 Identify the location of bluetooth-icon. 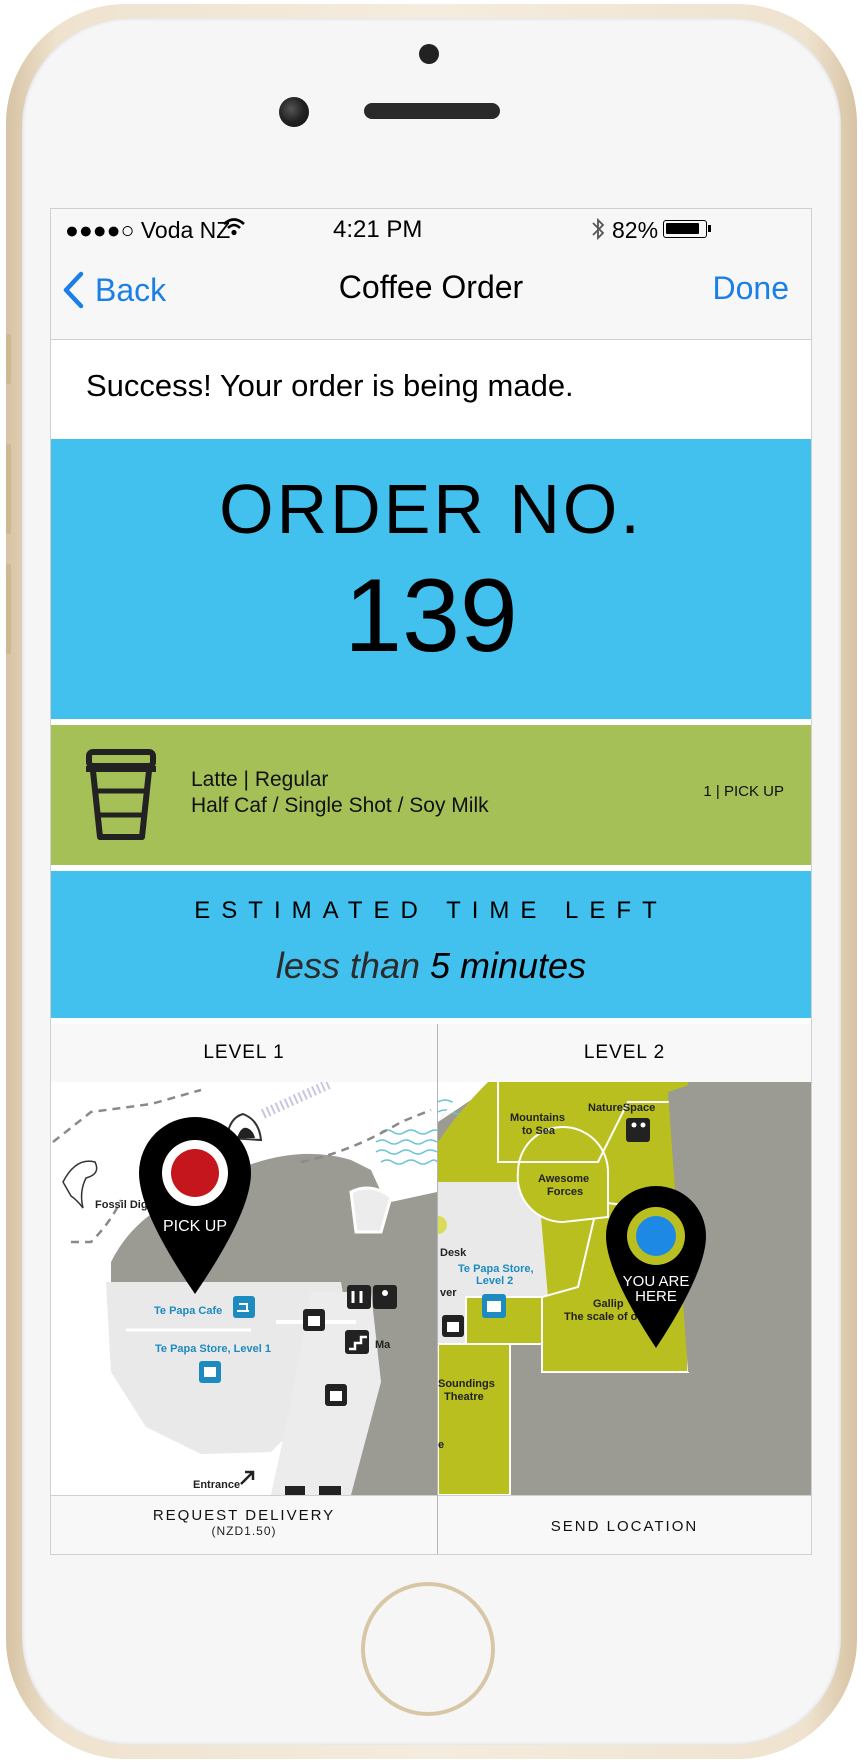
(598, 229).